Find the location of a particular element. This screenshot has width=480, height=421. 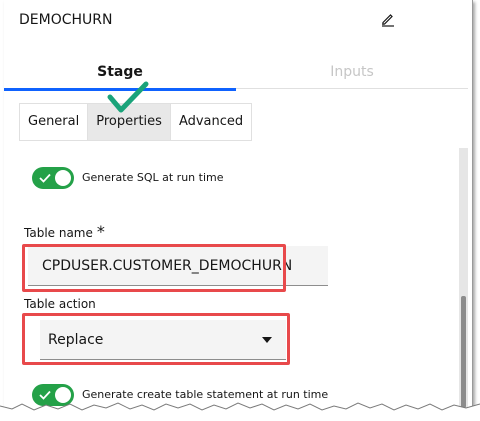

subtab-general: General is located at coordinates (54, 122).